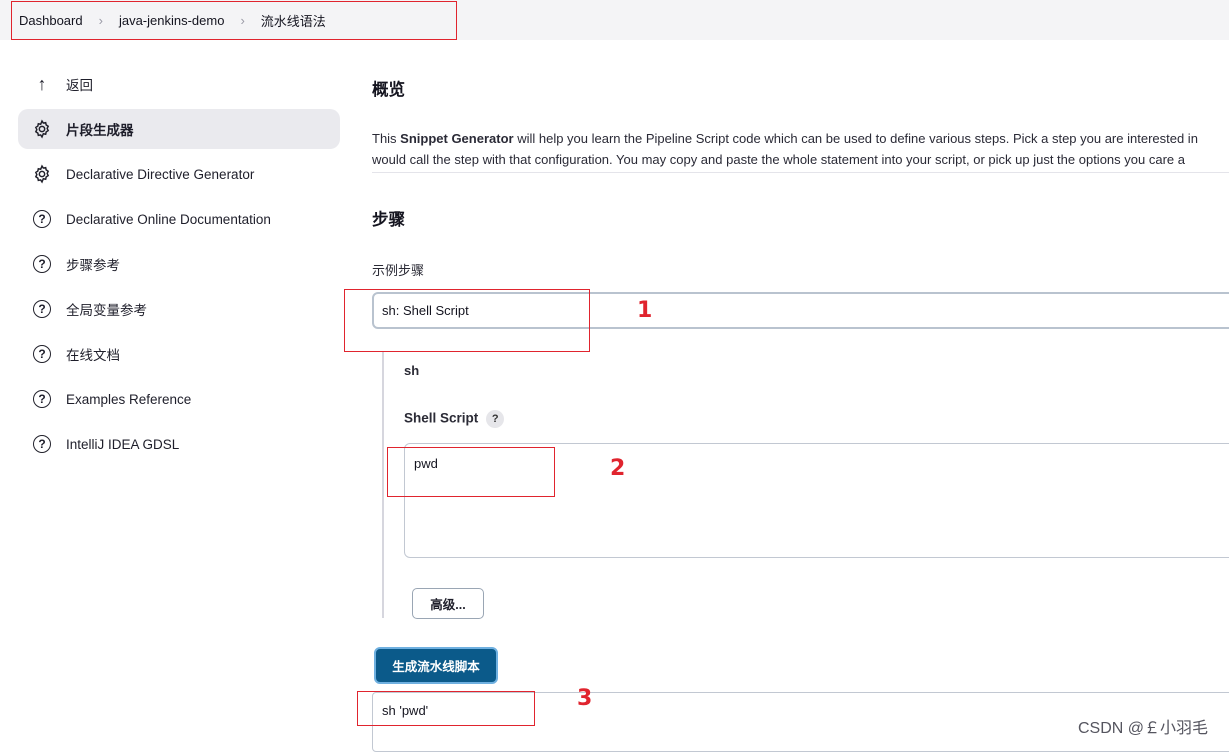 The width and height of the screenshot is (1229, 752). I want to click on sidebar-item-online-documentation: ? Declarative Online Documentation, so click(179, 219).